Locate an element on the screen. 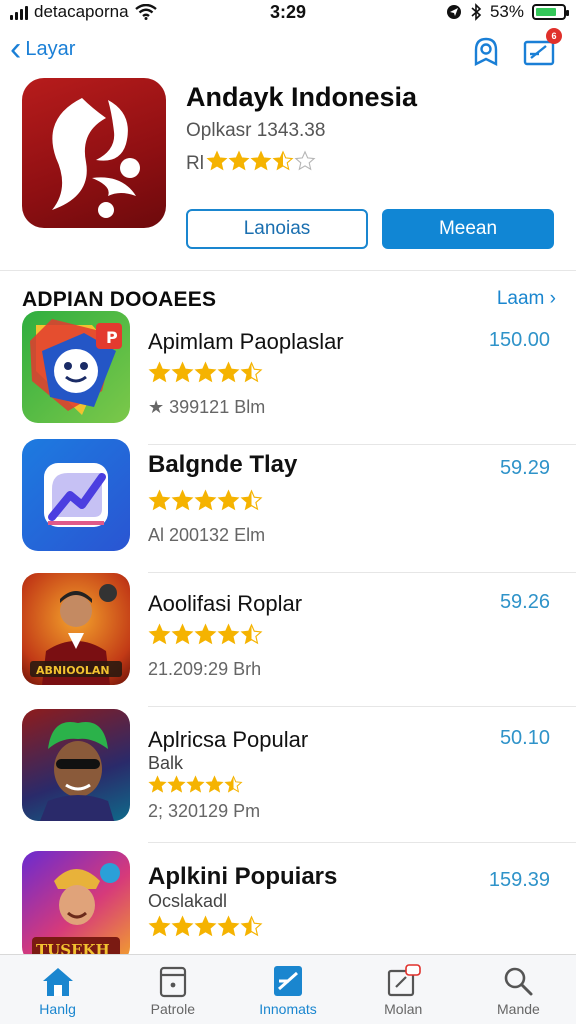 Image resolution: width=576 pixels, height=1024 pixels. inbox-icon: 6 is located at coordinates (542, 49).